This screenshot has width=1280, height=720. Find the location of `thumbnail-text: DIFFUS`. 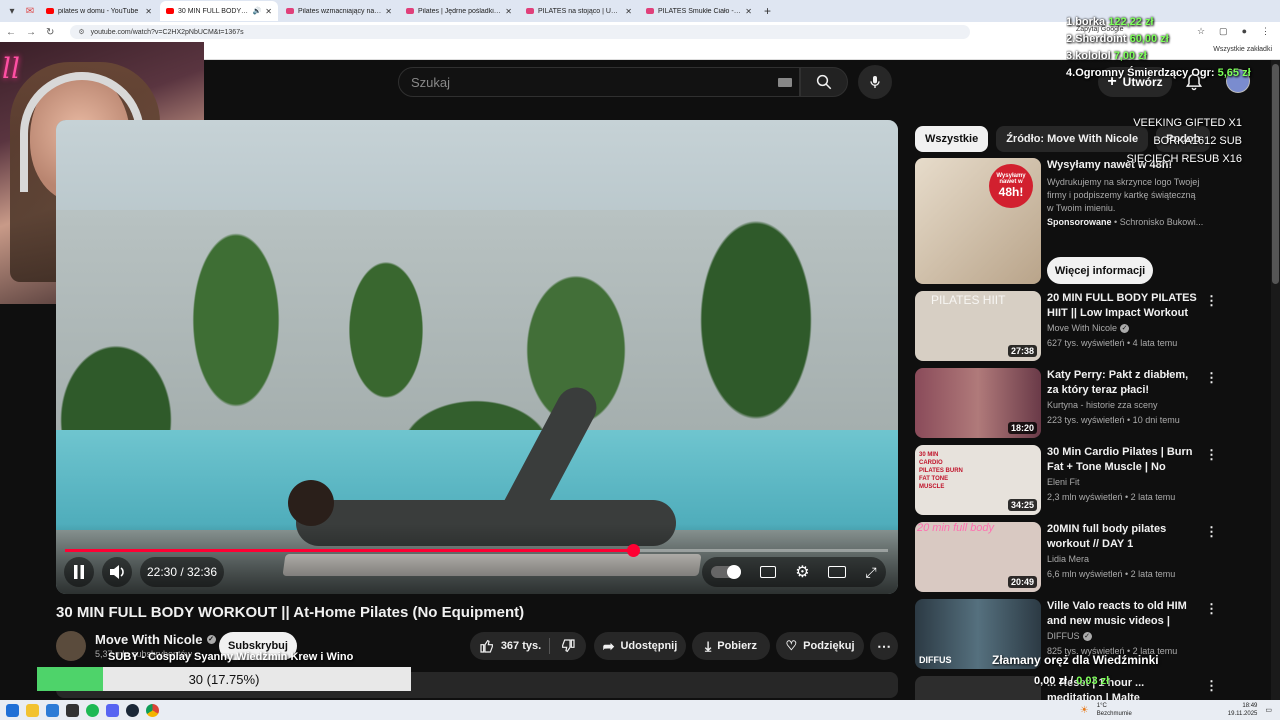

thumbnail-text: DIFFUS is located at coordinates (935, 660).